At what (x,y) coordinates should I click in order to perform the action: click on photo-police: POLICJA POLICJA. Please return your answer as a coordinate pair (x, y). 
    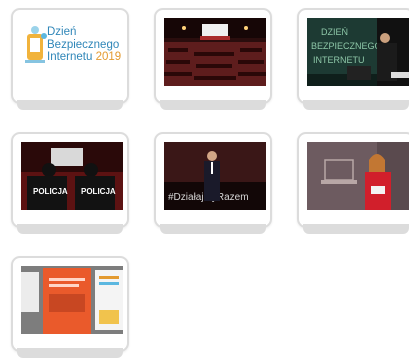
    Looking at the image, I should click on (72, 176).